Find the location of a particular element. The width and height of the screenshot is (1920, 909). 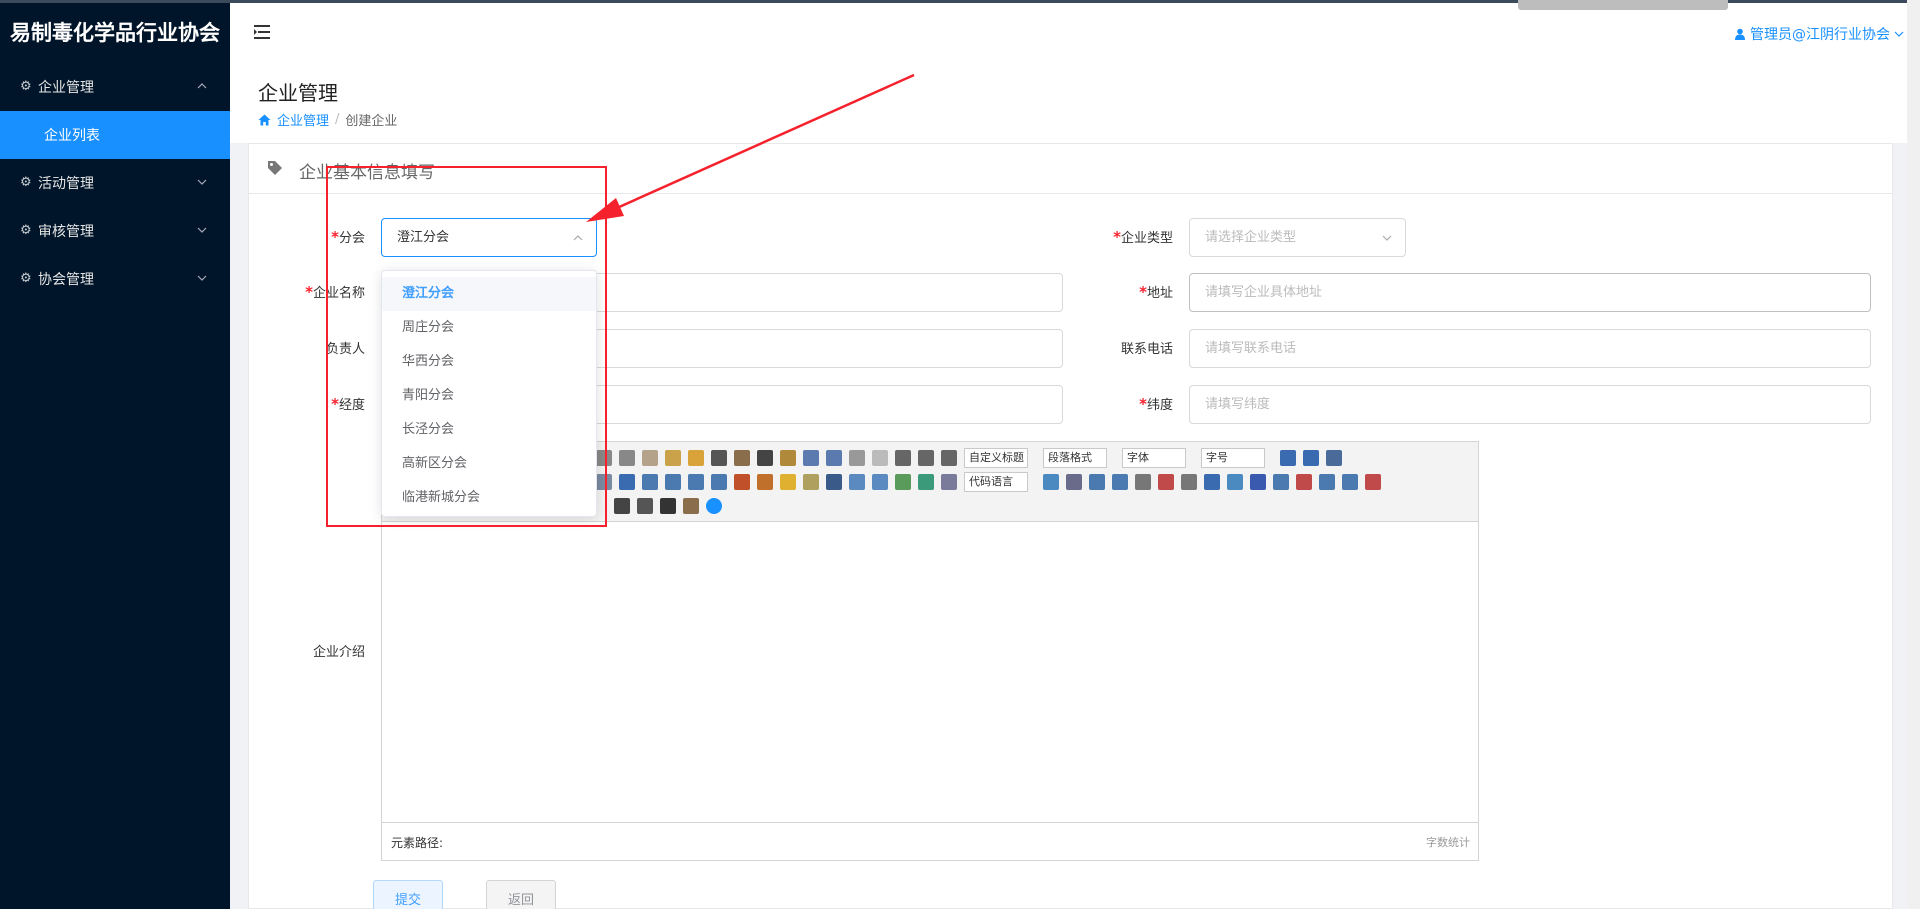

horizontal-rule-icon is located at coordinates (1143, 482).